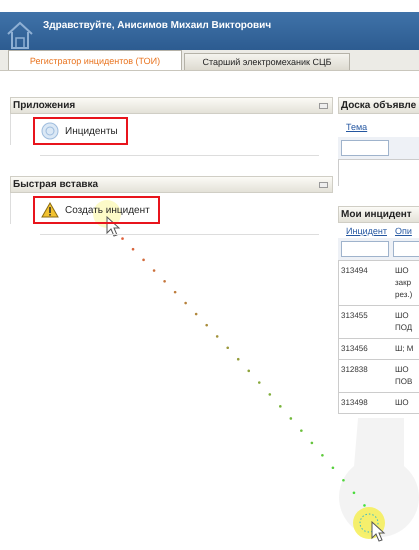 This screenshot has height=550, width=419. I want to click on app-icon, so click(50, 131).